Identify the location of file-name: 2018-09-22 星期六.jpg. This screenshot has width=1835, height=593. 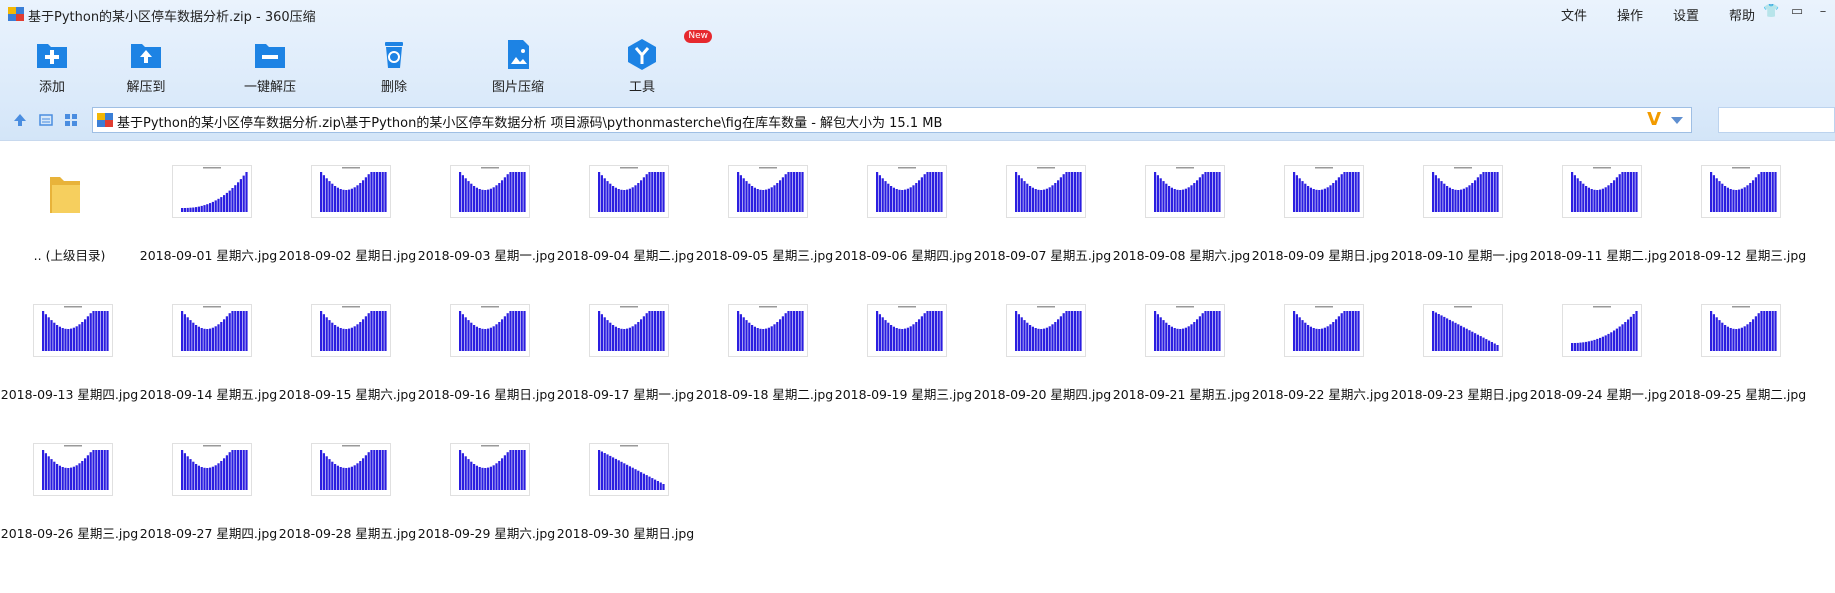
(1320, 394).